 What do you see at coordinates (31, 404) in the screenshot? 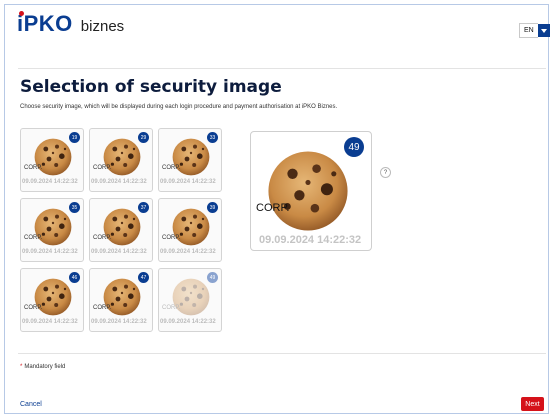
I see `cancel-link: Cancel` at bounding box center [31, 404].